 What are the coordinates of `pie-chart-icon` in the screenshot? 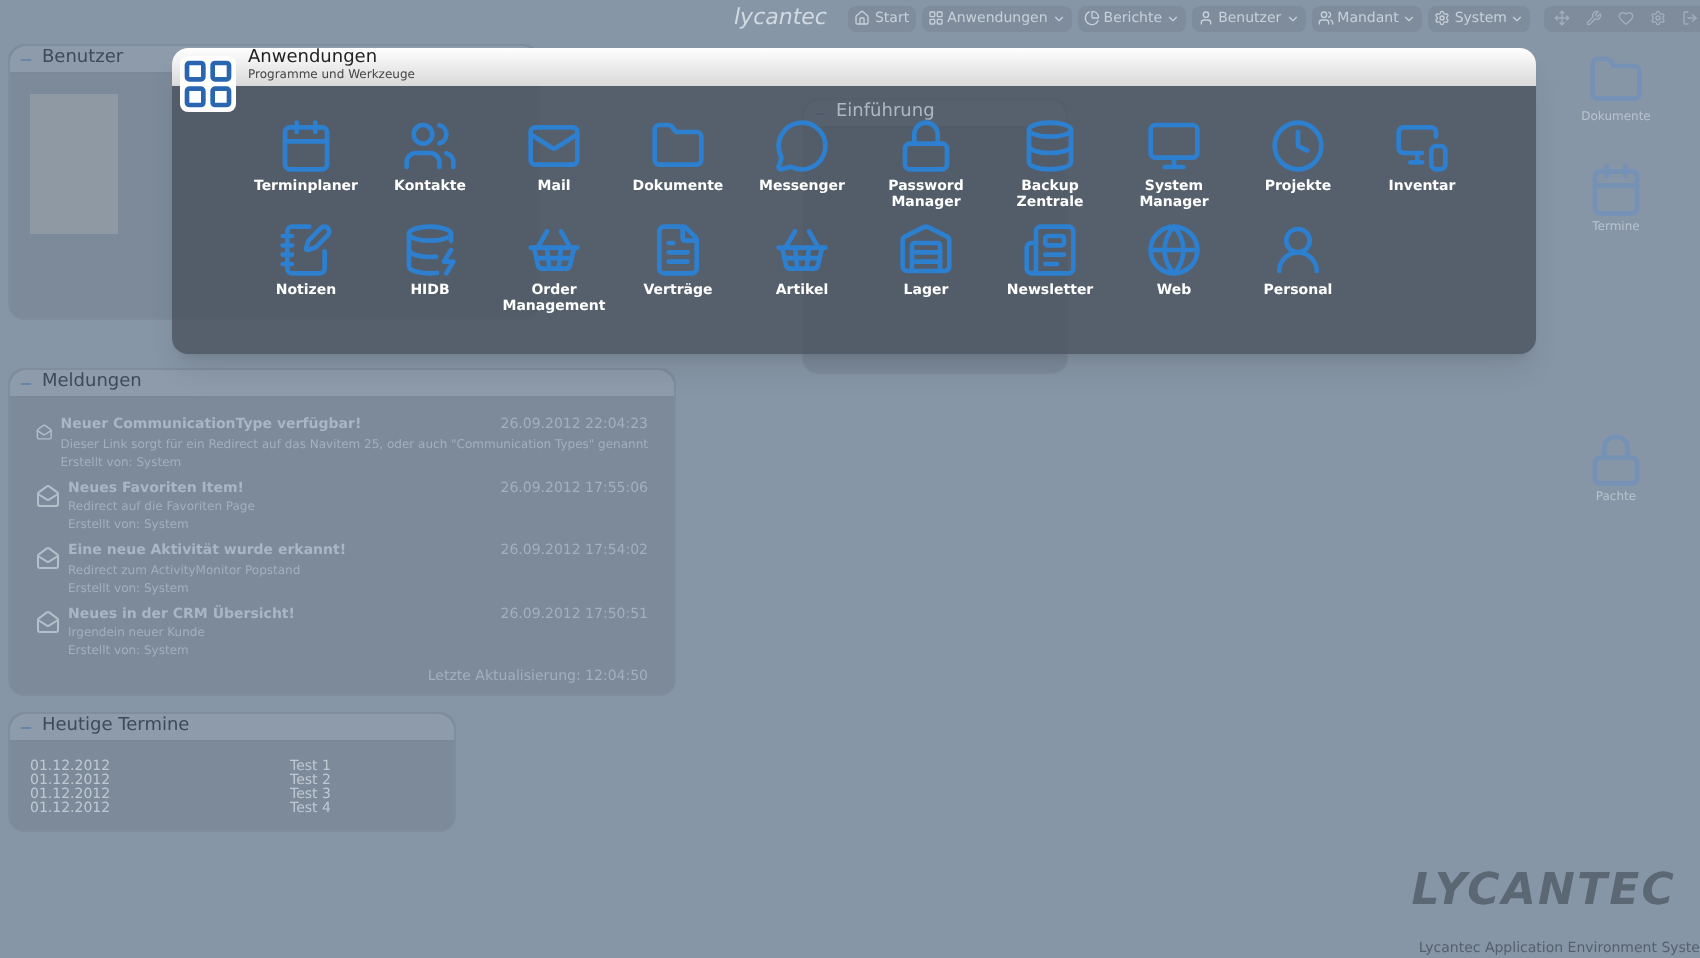 It's located at (1091, 18).